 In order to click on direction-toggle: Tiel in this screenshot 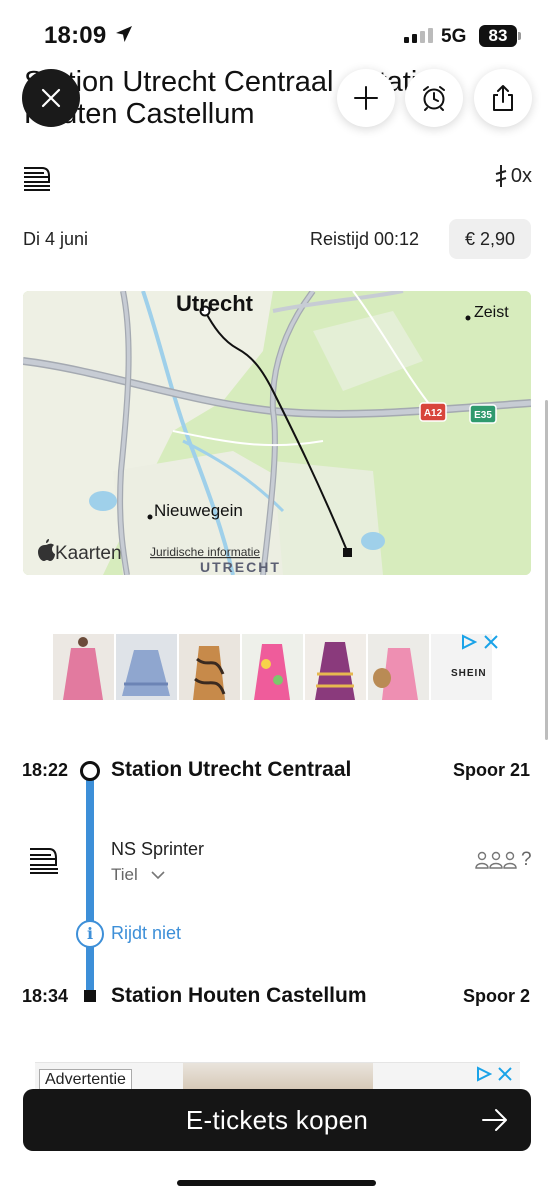, I will do `click(138, 875)`.